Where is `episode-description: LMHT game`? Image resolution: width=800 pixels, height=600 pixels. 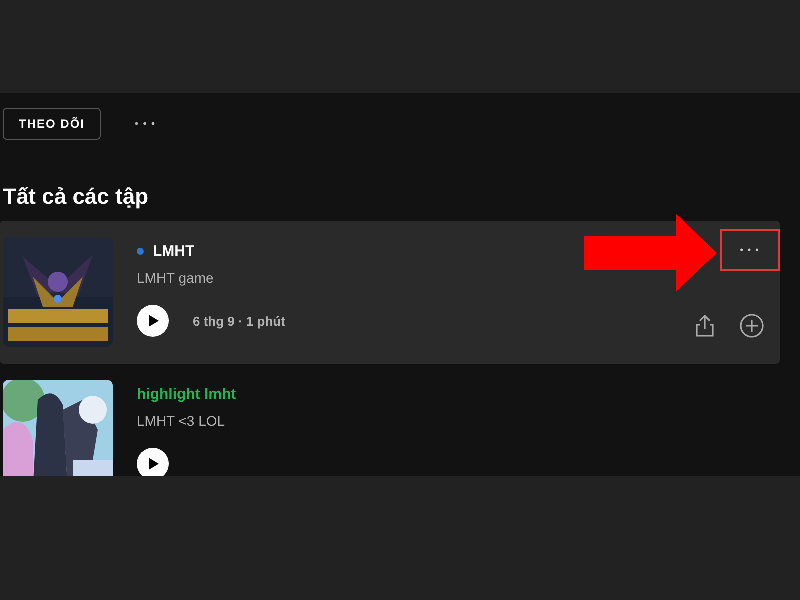
episode-description: LMHT game is located at coordinates (176, 279).